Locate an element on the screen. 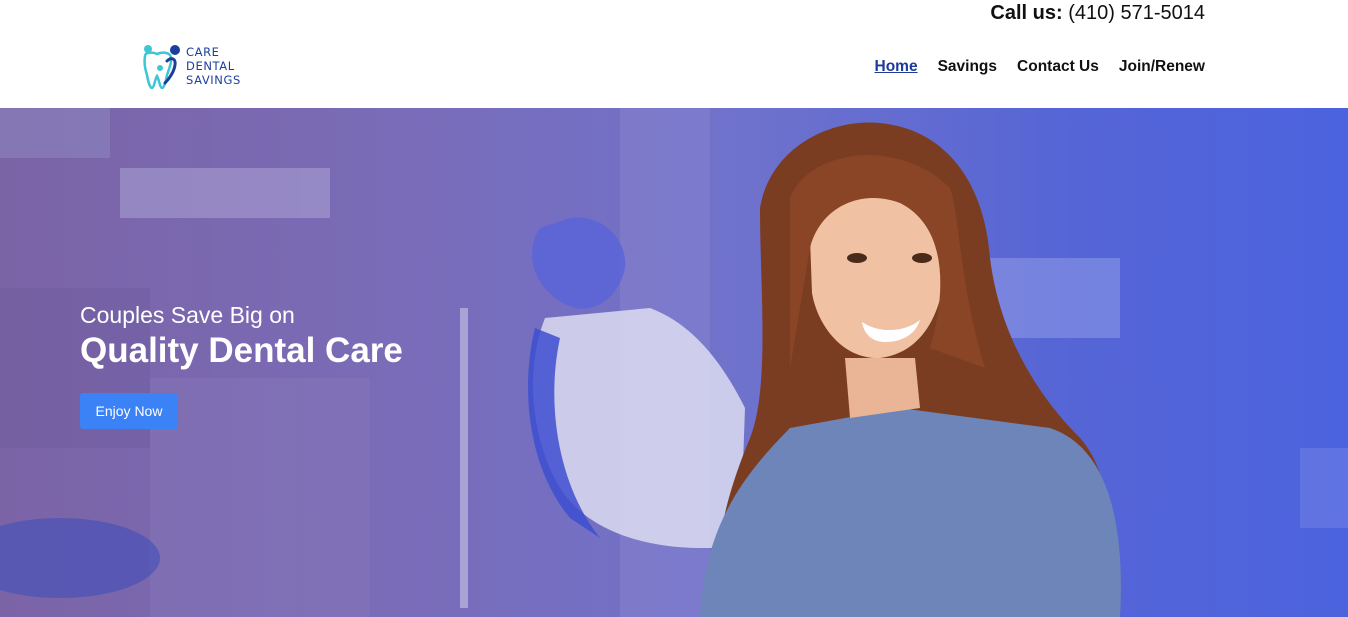 The width and height of the screenshot is (1348, 617). nav-contact-us: Contact Us is located at coordinates (1058, 67).